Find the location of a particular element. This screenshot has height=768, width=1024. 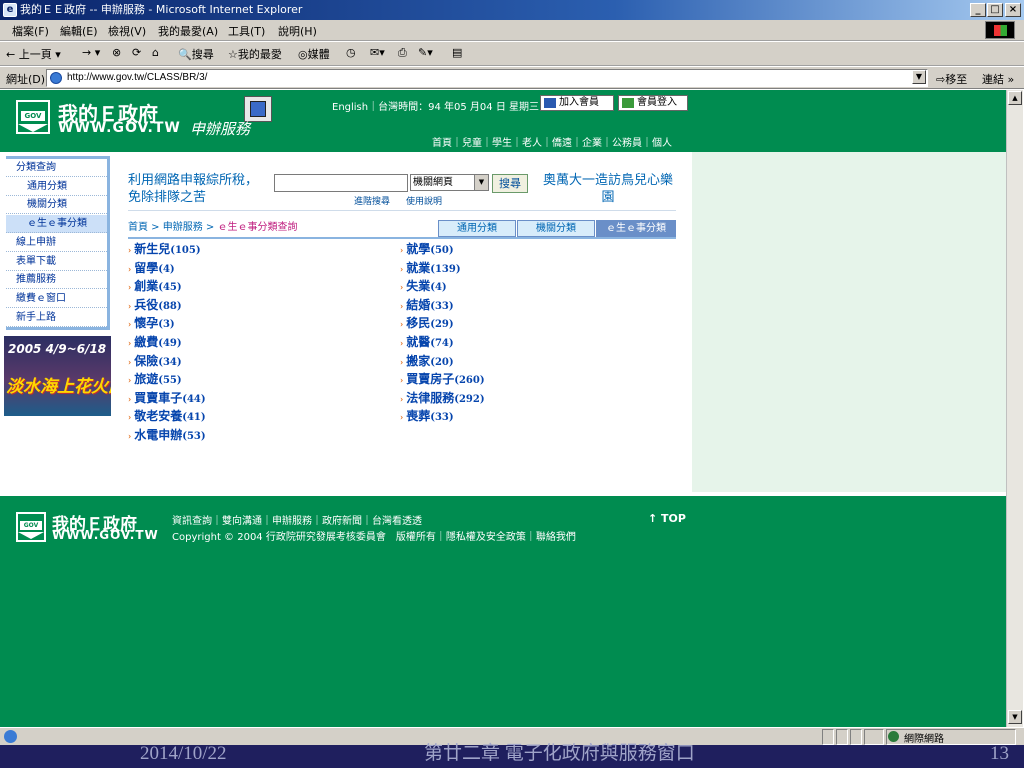

menu-favorites: 我的最愛(A) is located at coordinates (188, 31).